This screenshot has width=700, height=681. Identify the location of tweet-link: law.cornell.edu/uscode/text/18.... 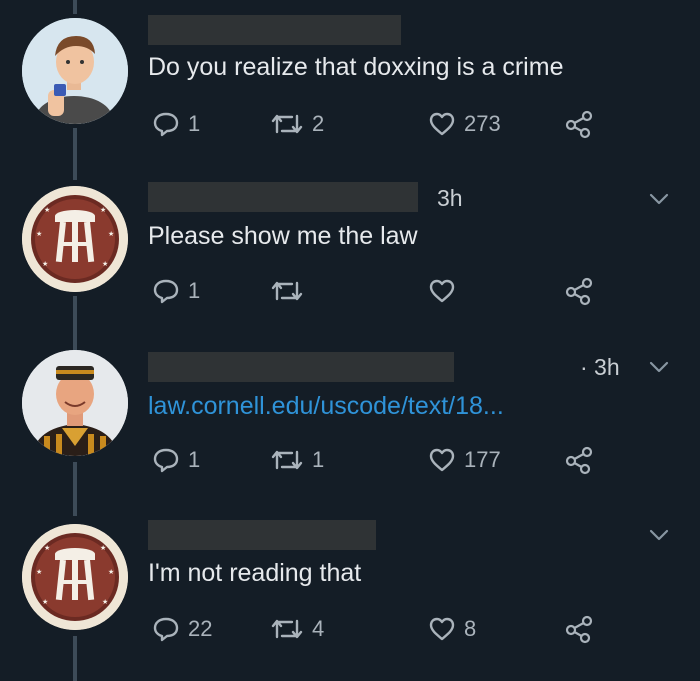
(326, 406).